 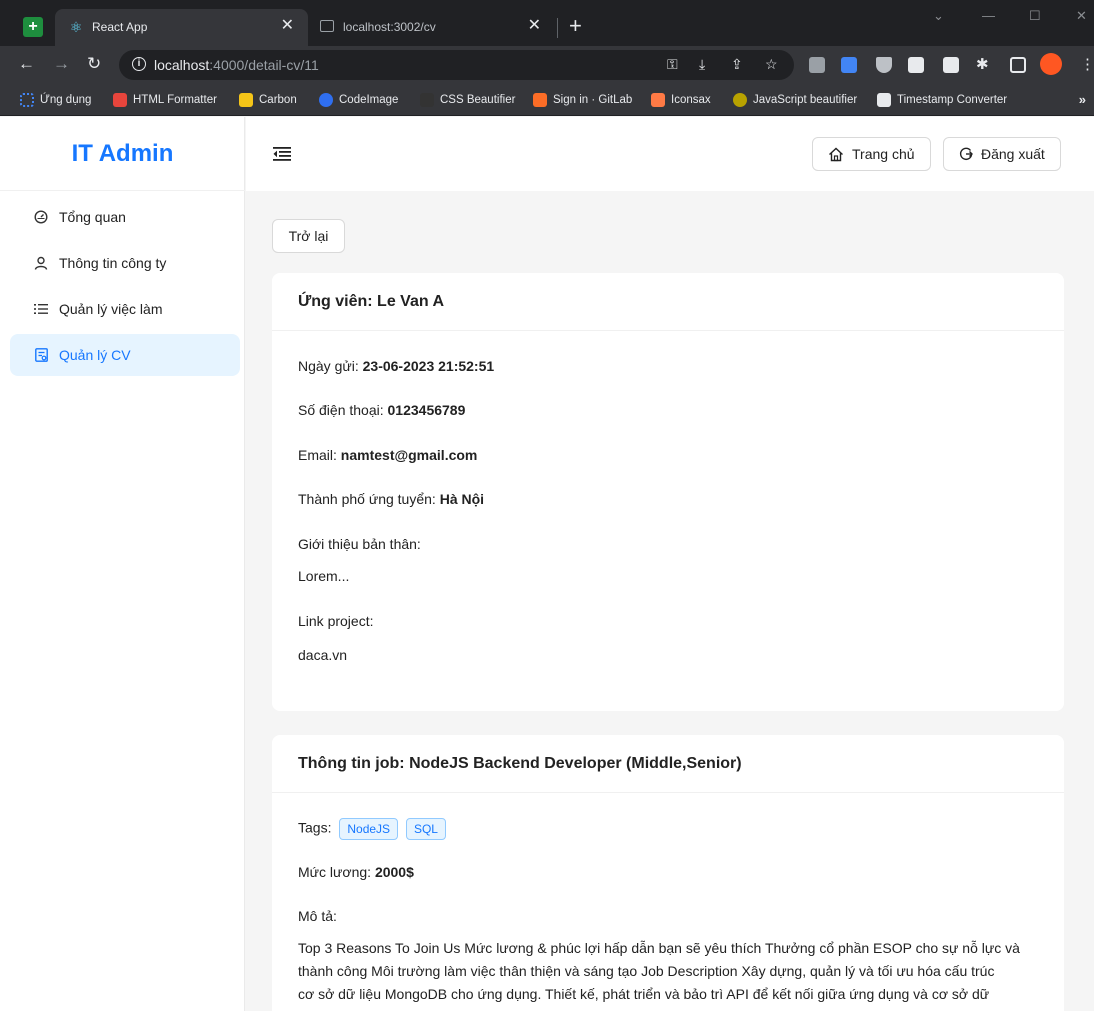 What do you see at coordinates (540, 100) in the screenshot?
I see `gitlab-icon` at bounding box center [540, 100].